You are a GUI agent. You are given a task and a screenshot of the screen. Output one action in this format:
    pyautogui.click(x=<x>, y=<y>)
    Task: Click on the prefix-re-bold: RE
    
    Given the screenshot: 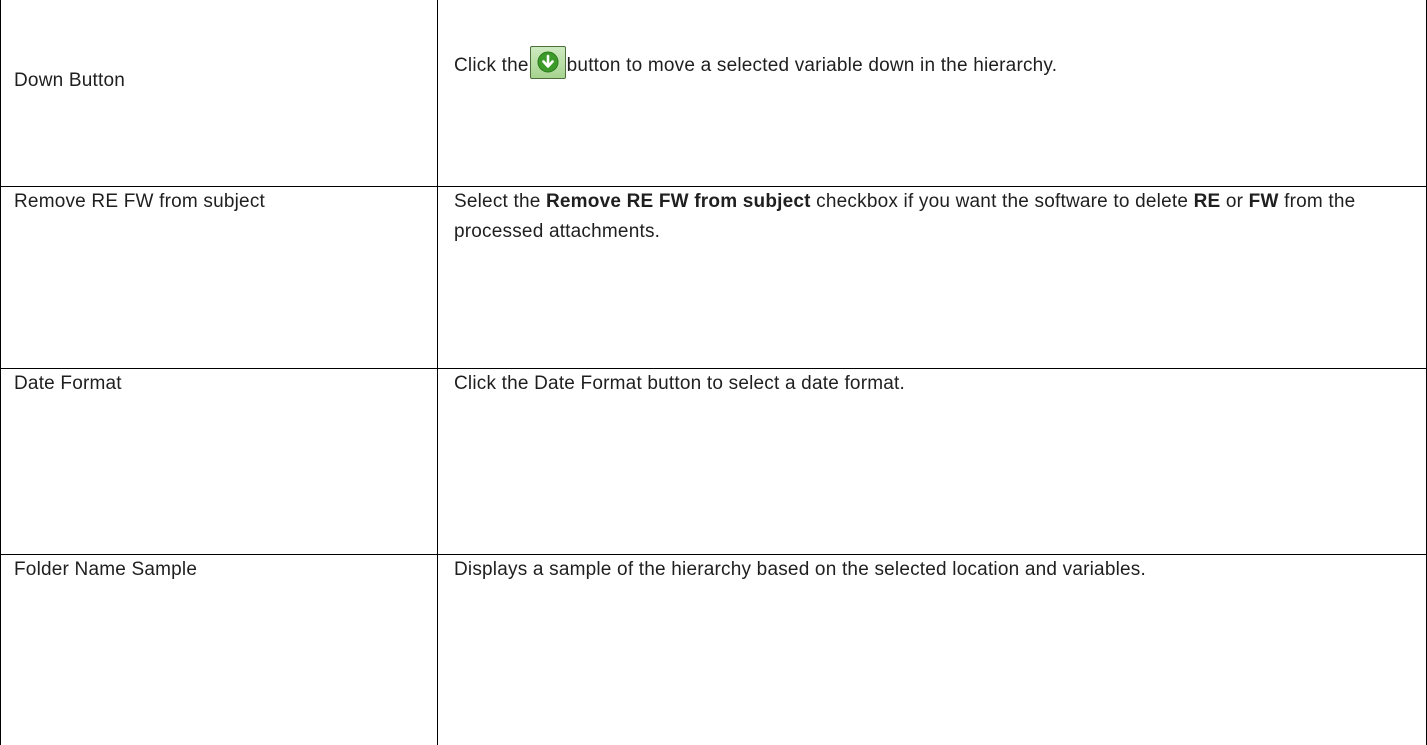 What is the action you would take?
    pyautogui.click(x=1207, y=201)
    